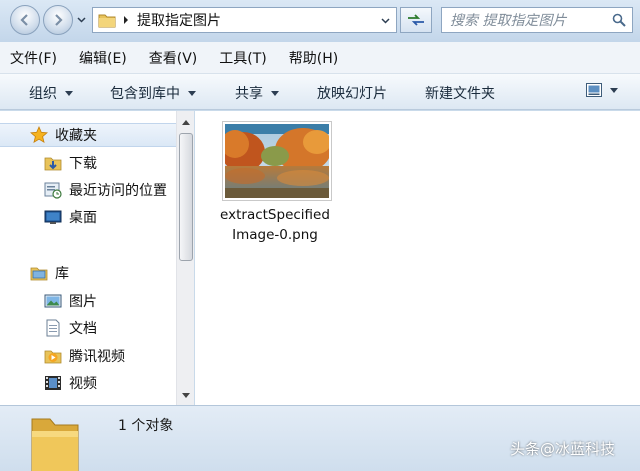 This screenshot has width=640, height=471. I want to click on include-library-label: 包含到库中, so click(145, 94).